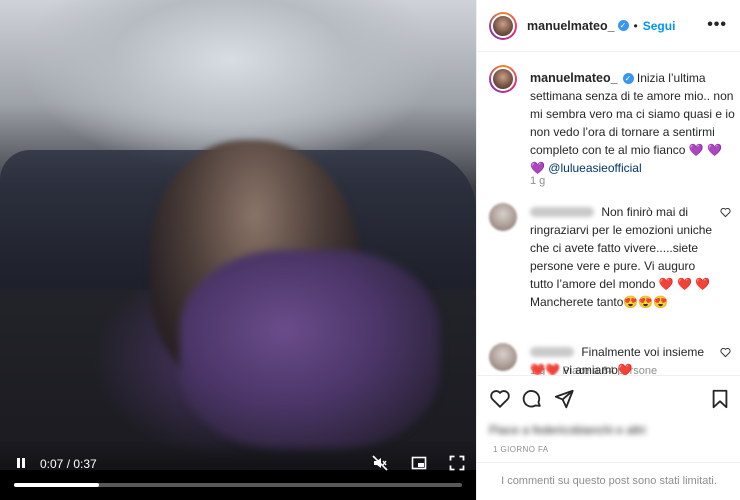  I want to click on comment-hearts: ❤️ ❤️ ❤️, so click(684, 284).